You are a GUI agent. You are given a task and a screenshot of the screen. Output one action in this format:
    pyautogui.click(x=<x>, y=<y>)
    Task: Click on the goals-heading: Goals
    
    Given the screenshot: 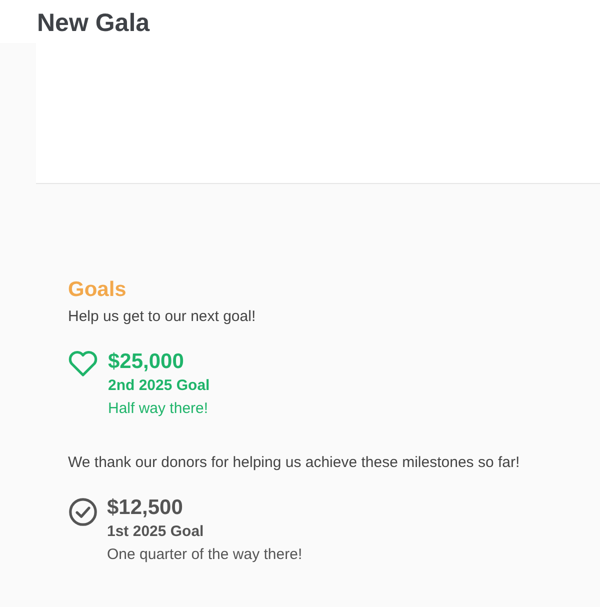 What is the action you would take?
    pyautogui.click(x=97, y=290)
    